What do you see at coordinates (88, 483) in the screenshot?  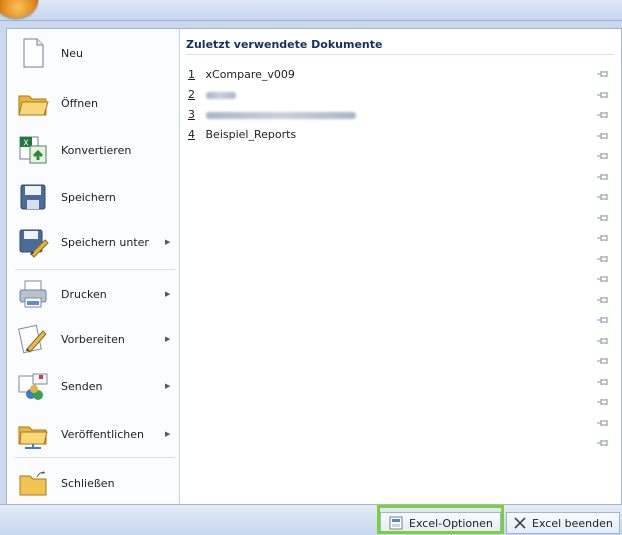 I see `menu-item-label: Schließen` at bounding box center [88, 483].